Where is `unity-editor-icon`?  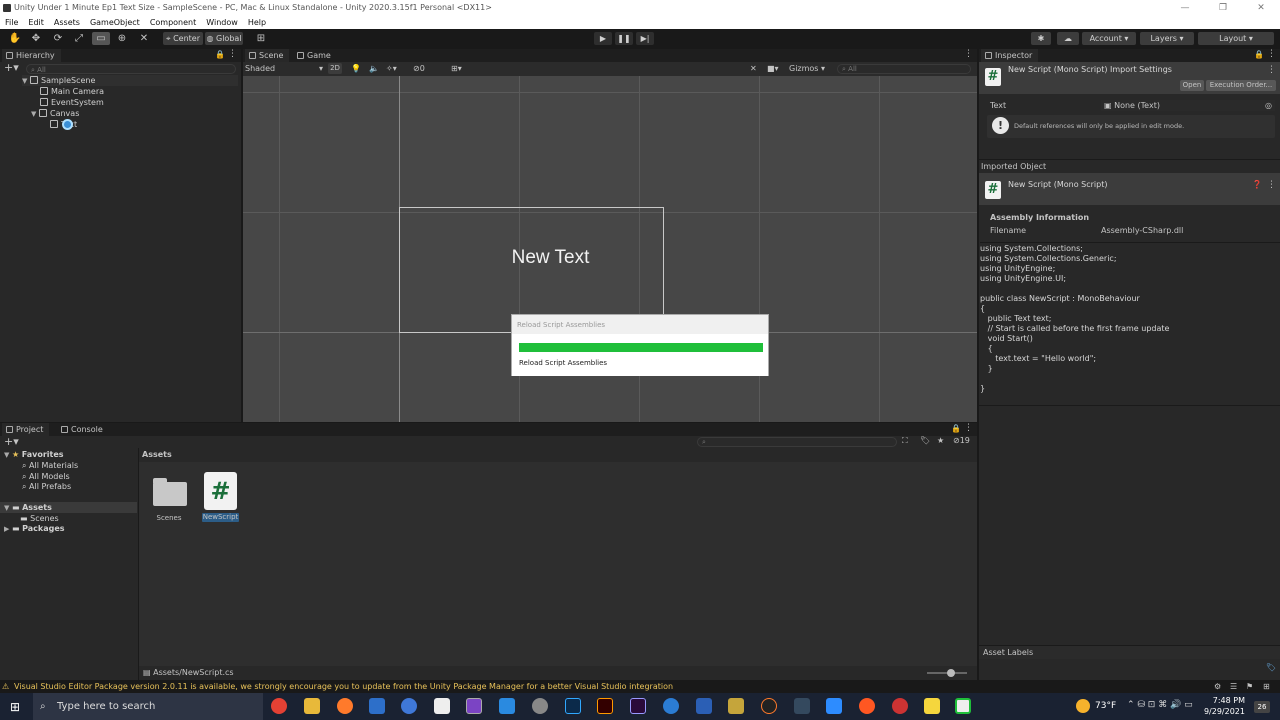 unity-editor-icon is located at coordinates (963, 706).